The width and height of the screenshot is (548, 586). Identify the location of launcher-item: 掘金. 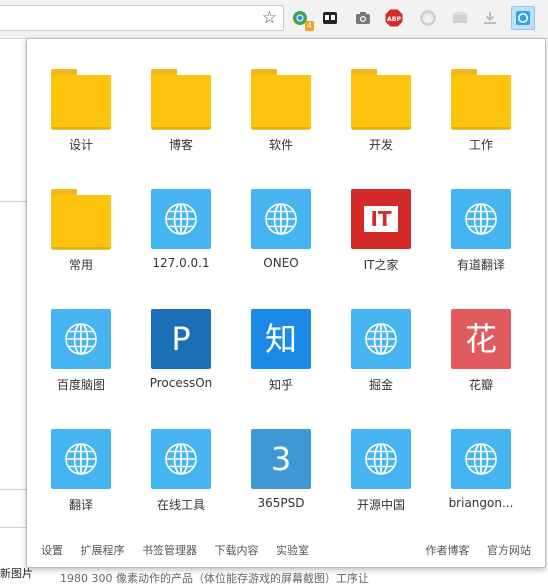
(381, 364).